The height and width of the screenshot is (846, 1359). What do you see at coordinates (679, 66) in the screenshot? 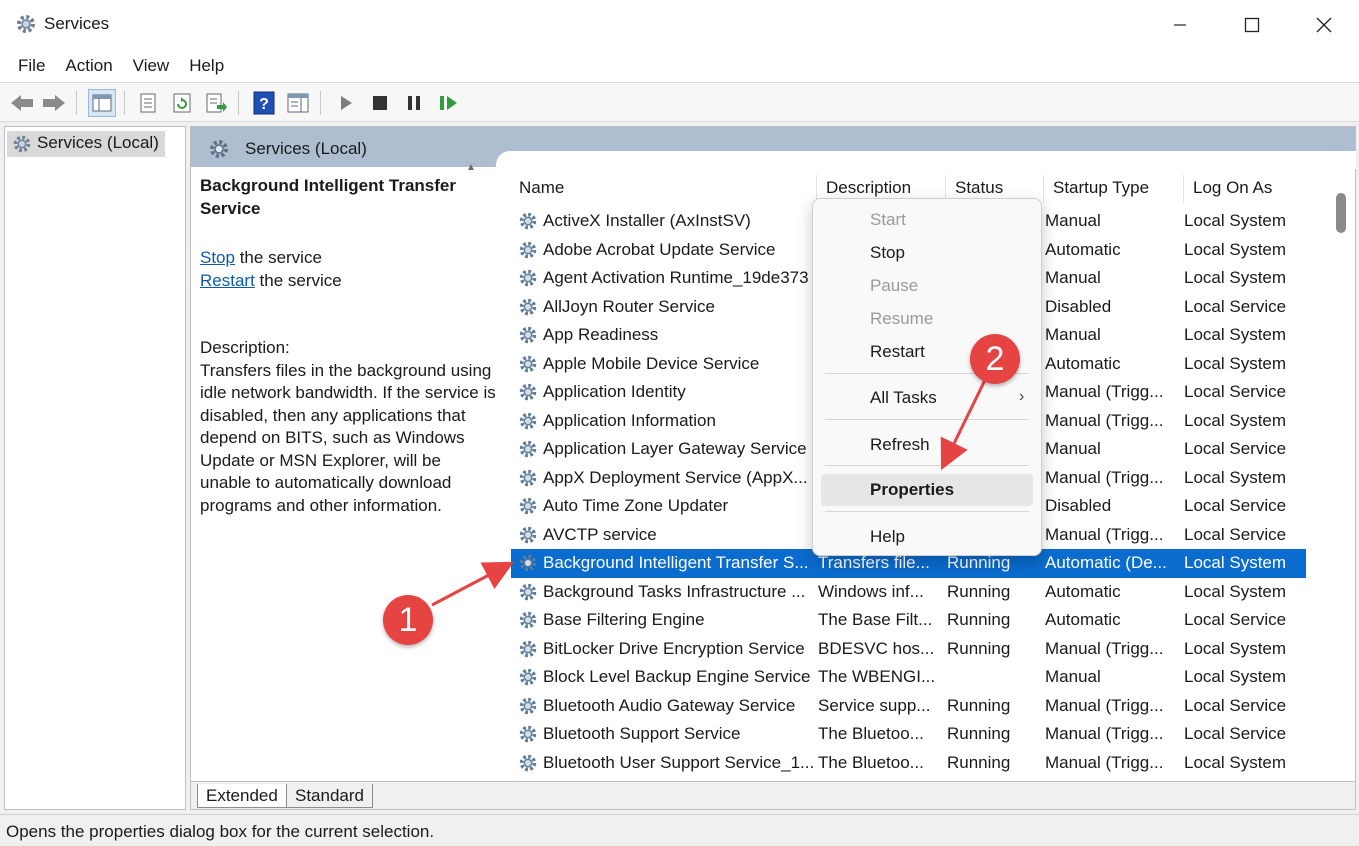
I see `menu-bar: File Action View Help` at bounding box center [679, 66].